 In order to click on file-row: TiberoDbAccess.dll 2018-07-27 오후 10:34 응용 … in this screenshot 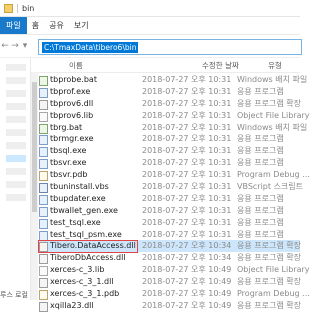, I will do `click(169, 258)`.